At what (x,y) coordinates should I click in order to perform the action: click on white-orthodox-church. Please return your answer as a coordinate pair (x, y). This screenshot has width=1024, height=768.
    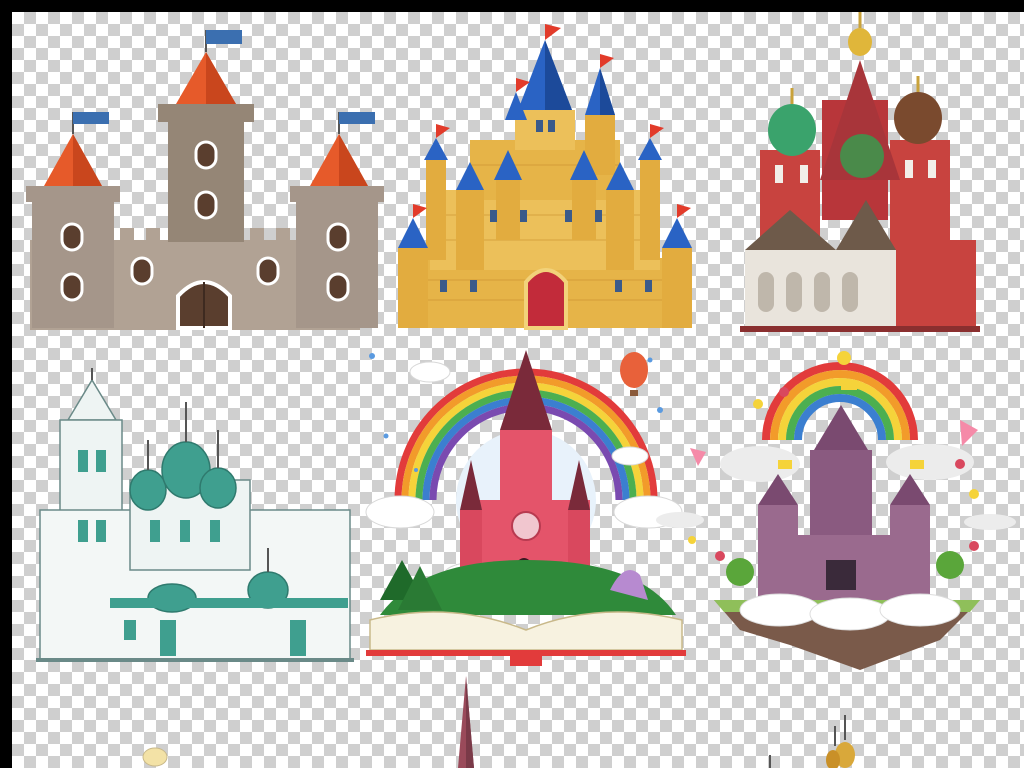
    Looking at the image, I should click on (195, 515).